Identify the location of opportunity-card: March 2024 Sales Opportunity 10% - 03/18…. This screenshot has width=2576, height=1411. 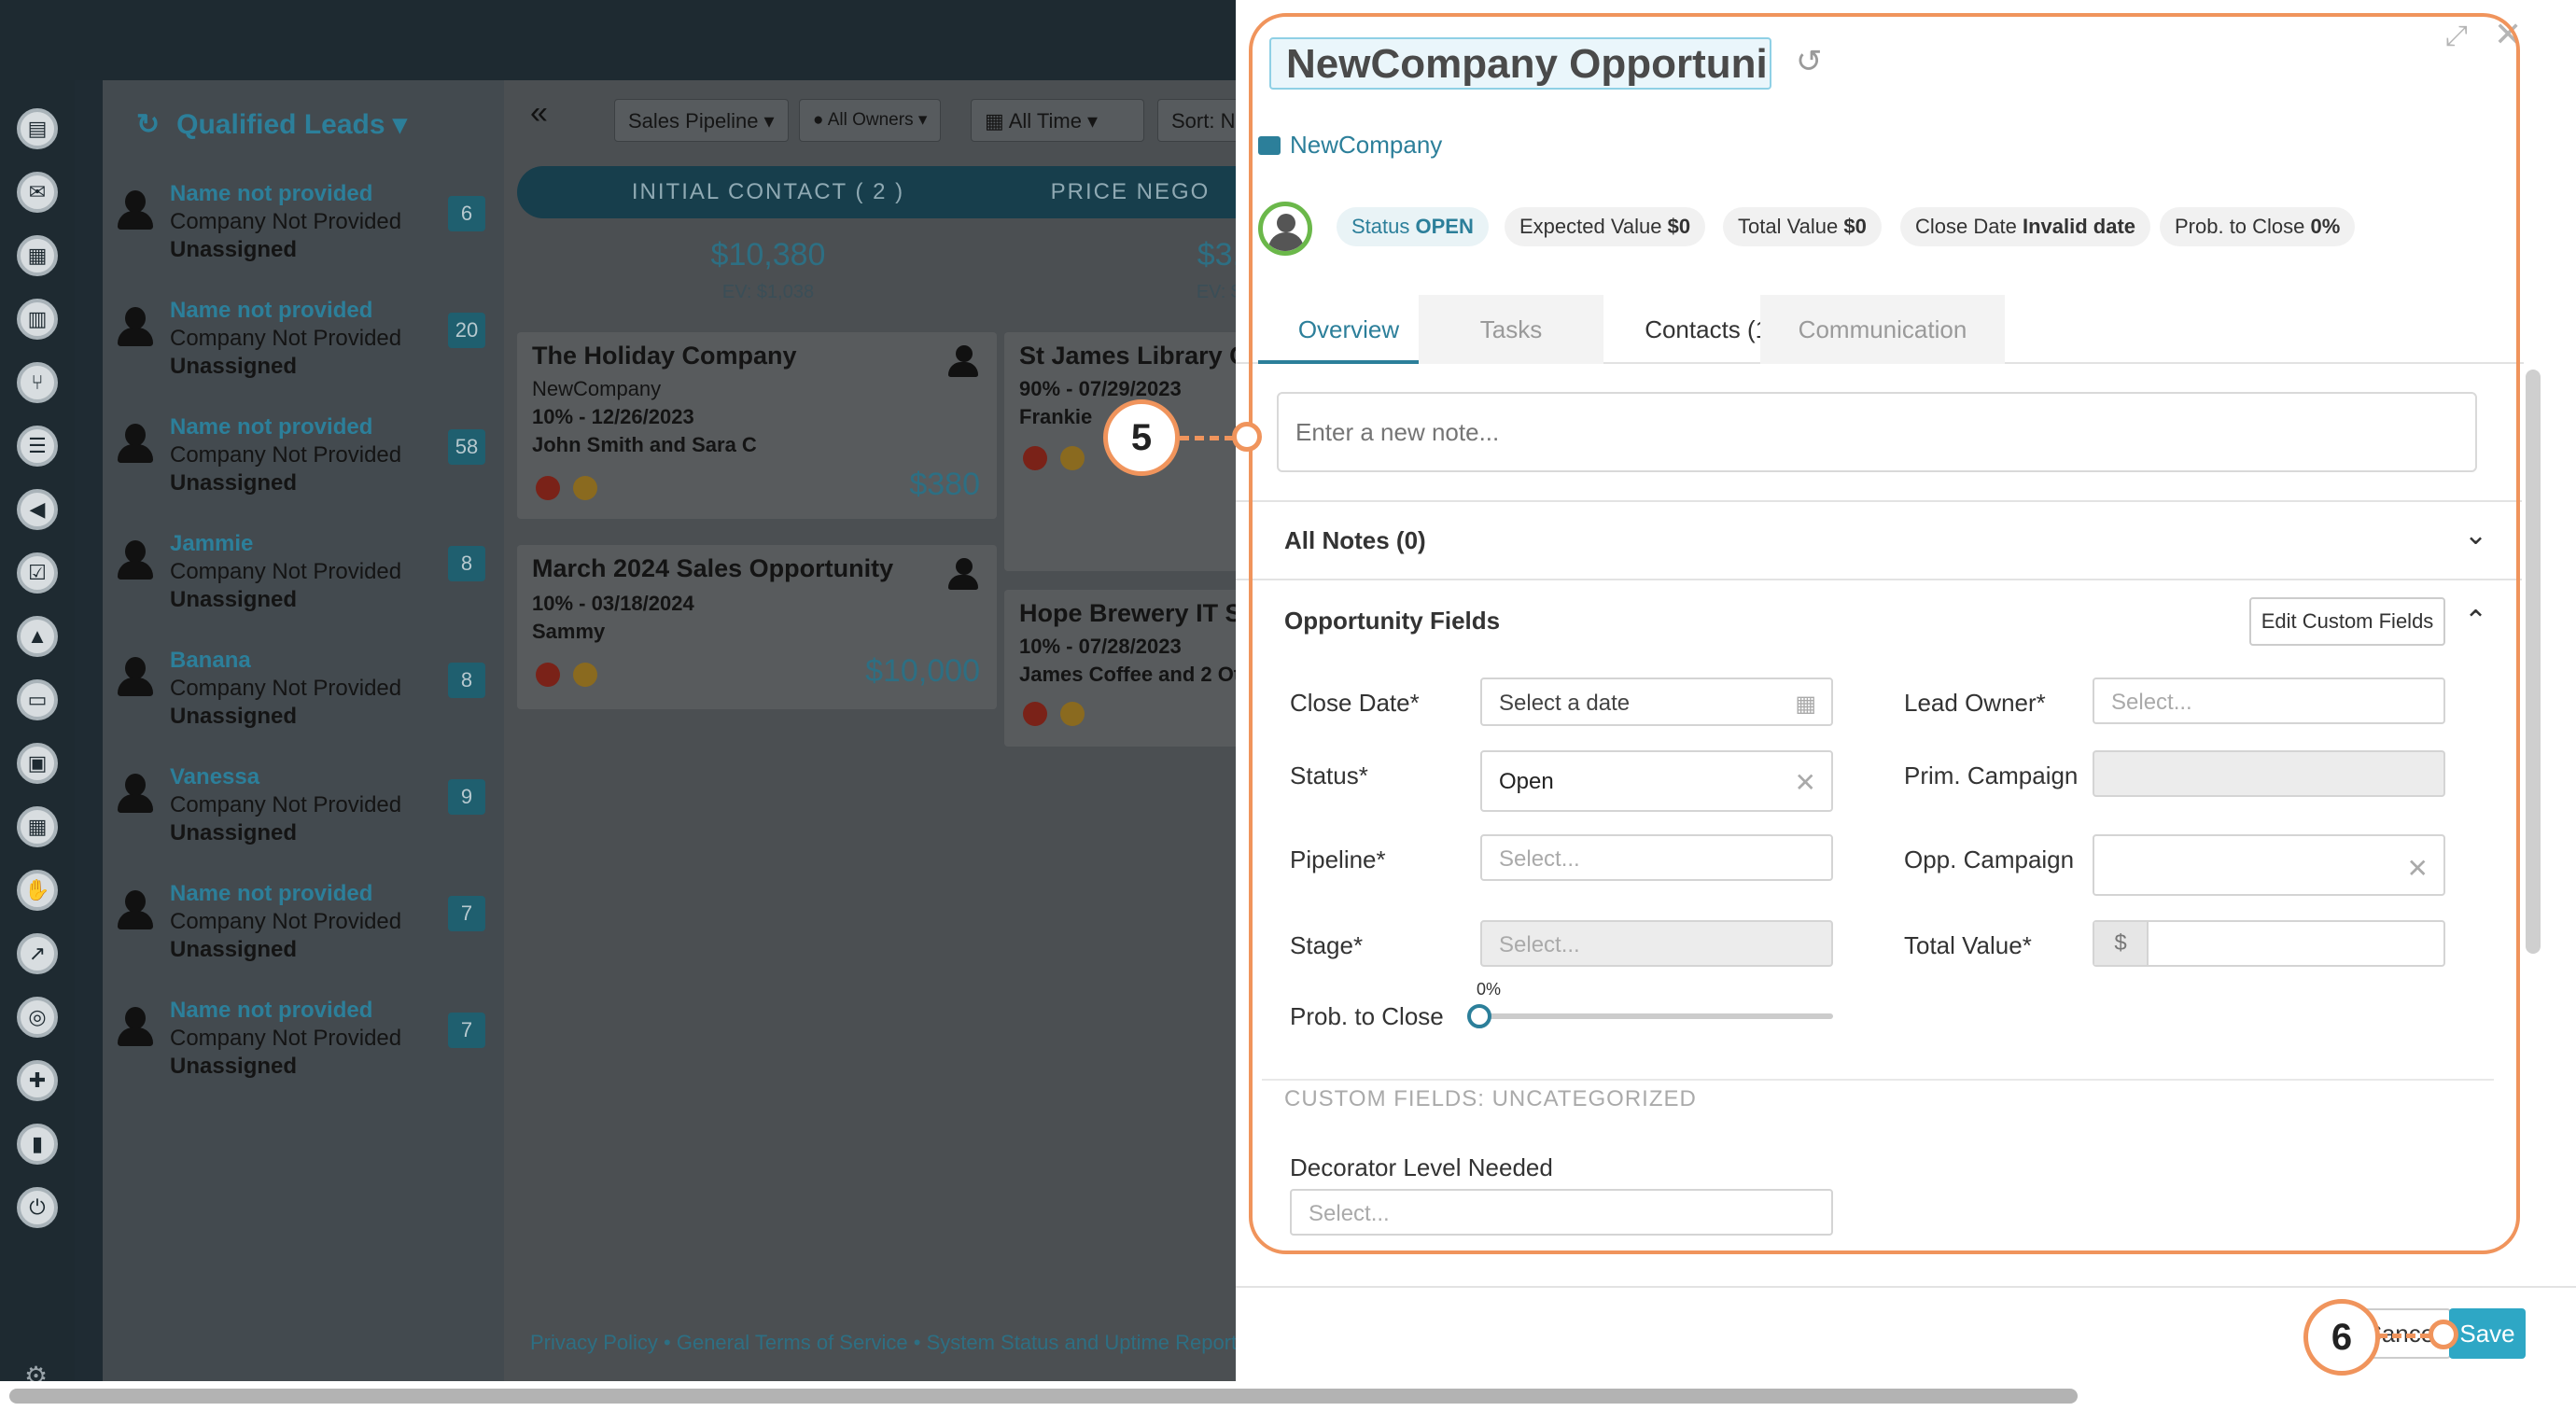
(757, 627).